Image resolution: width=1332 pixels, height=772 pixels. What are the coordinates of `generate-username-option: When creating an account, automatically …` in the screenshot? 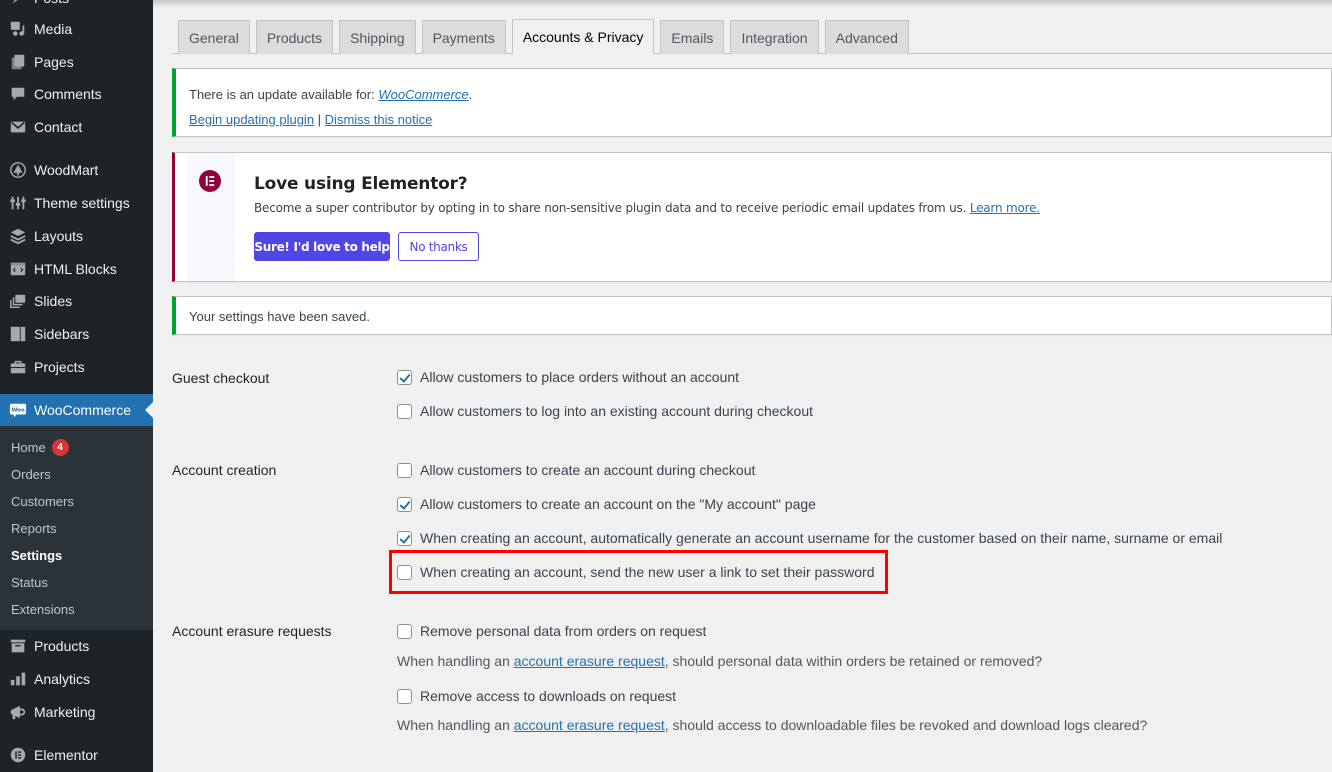 It's located at (809, 538).